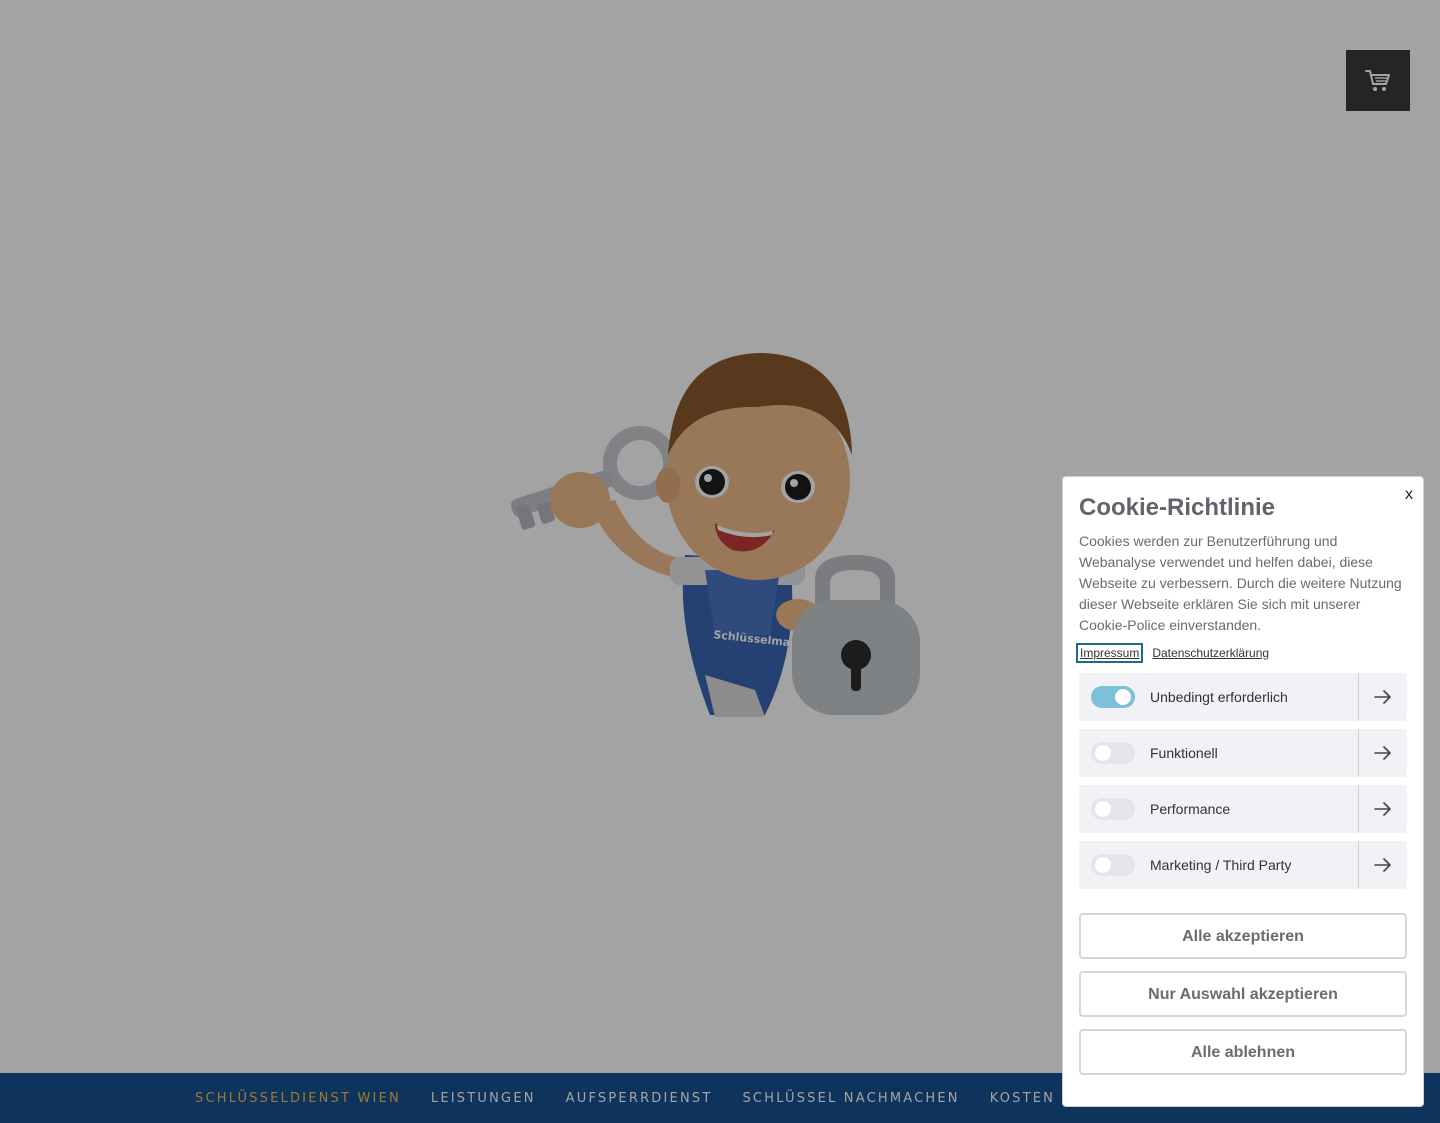 The image size is (1440, 1123). I want to click on category-marketing: Marketing / Third Party, so click(1243, 865).